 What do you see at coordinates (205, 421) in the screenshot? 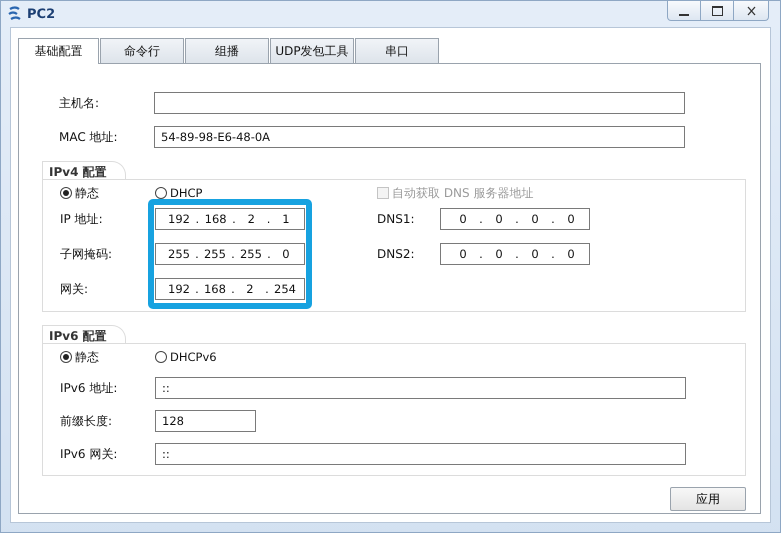
I see `input-field: 128` at bounding box center [205, 421].